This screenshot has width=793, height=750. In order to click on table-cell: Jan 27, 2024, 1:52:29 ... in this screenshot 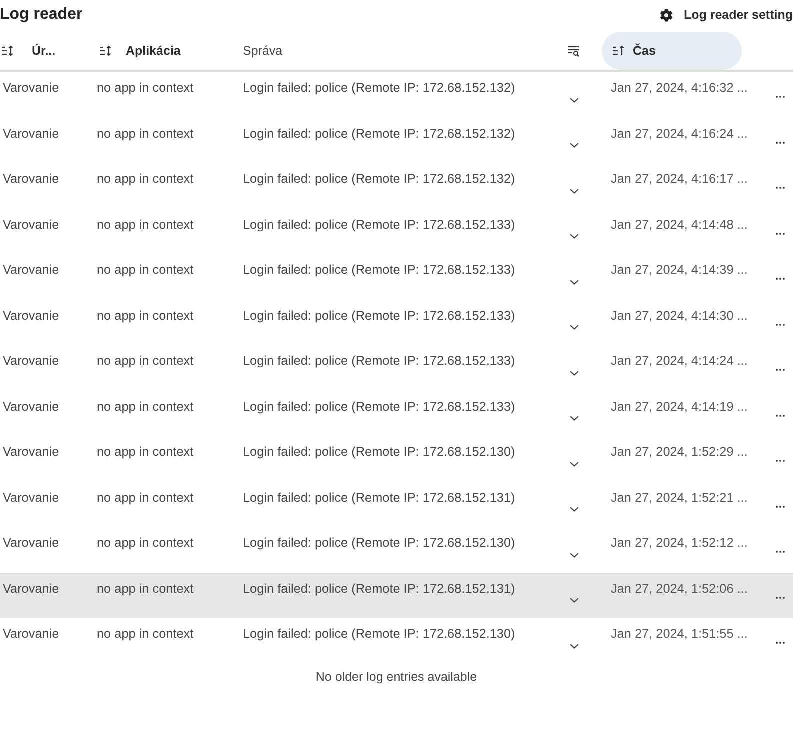, I will do `click(679, 452)`.